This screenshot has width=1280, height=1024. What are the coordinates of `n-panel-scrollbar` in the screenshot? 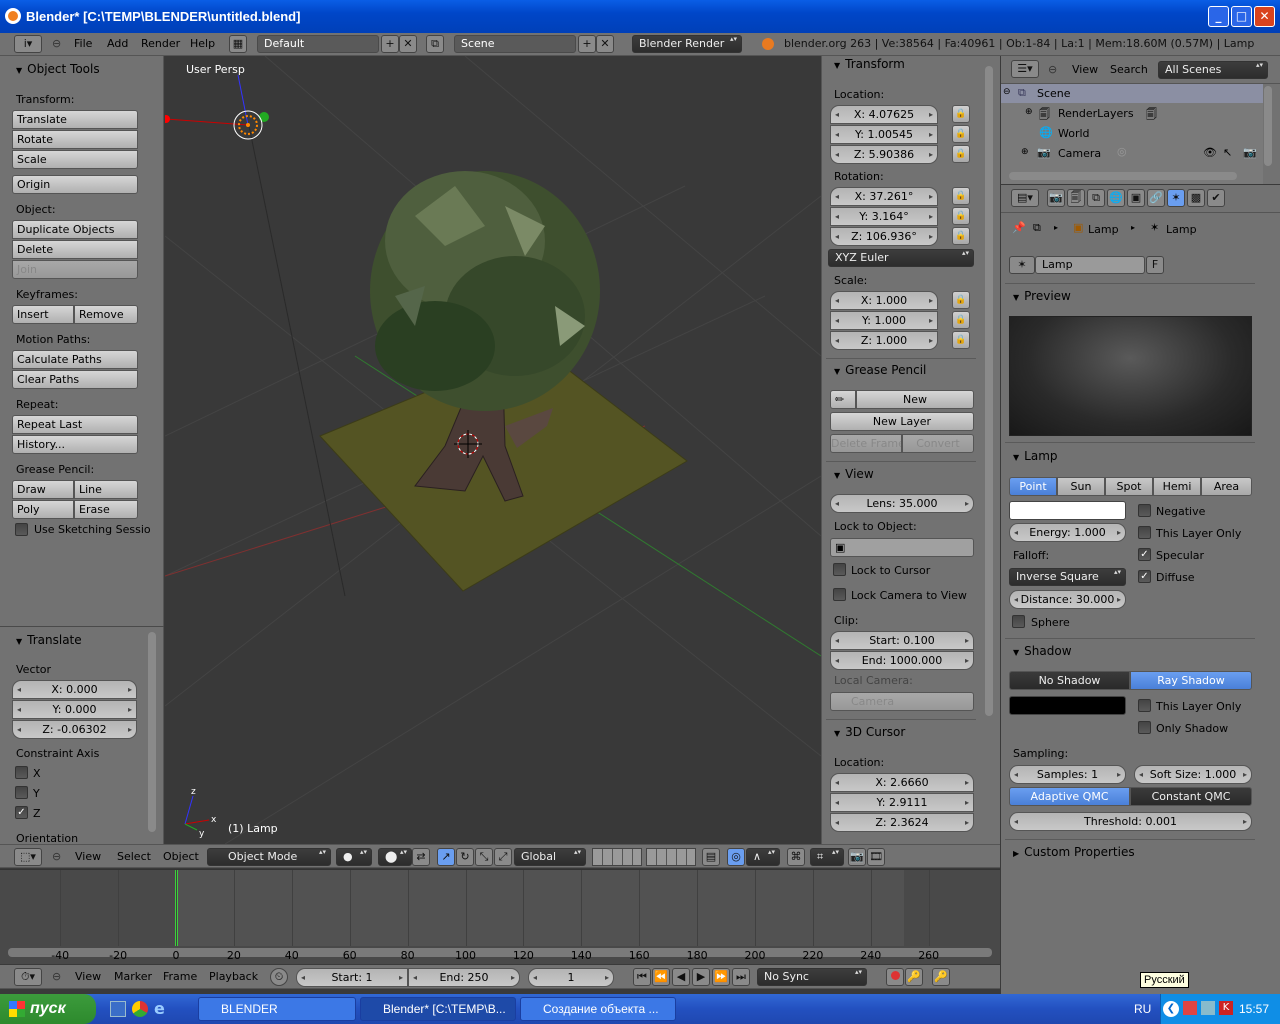 It's located at (989, 391).